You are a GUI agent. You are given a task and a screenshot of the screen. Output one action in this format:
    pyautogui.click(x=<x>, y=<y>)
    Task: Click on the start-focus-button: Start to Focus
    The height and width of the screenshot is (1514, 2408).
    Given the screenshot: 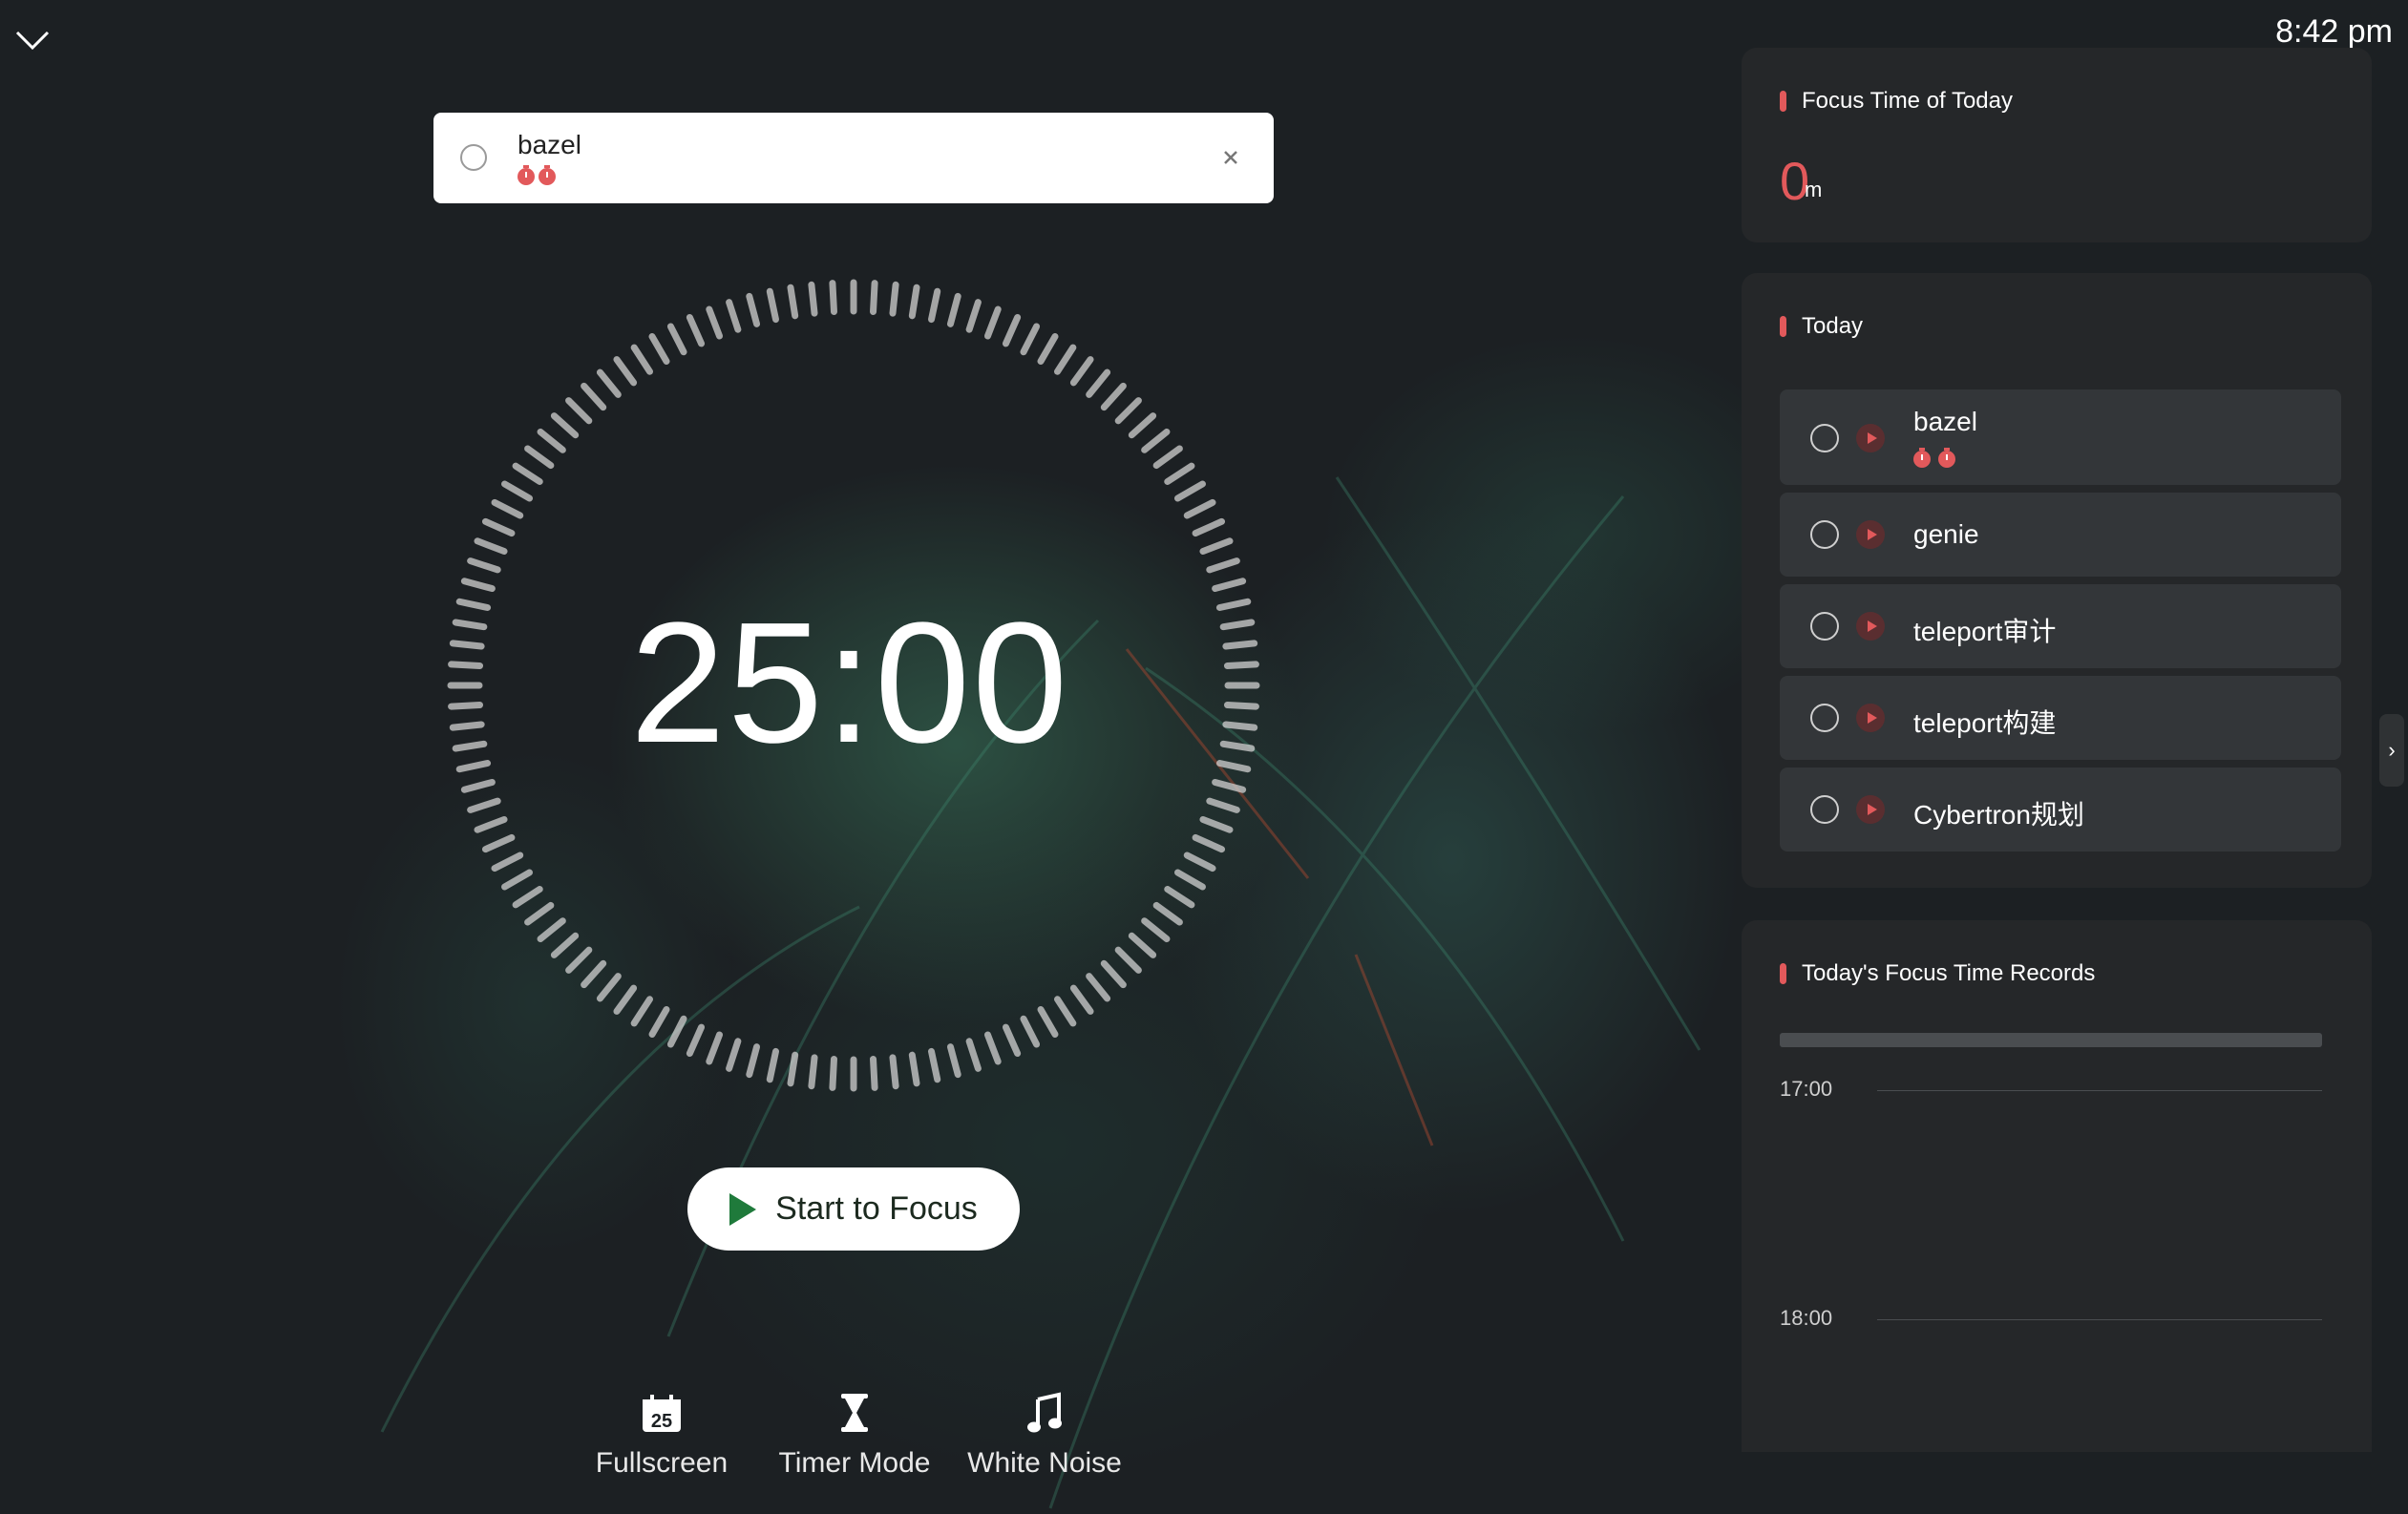 What is the action you would take?
    pyautogui.click(x=853, y=1209)
    